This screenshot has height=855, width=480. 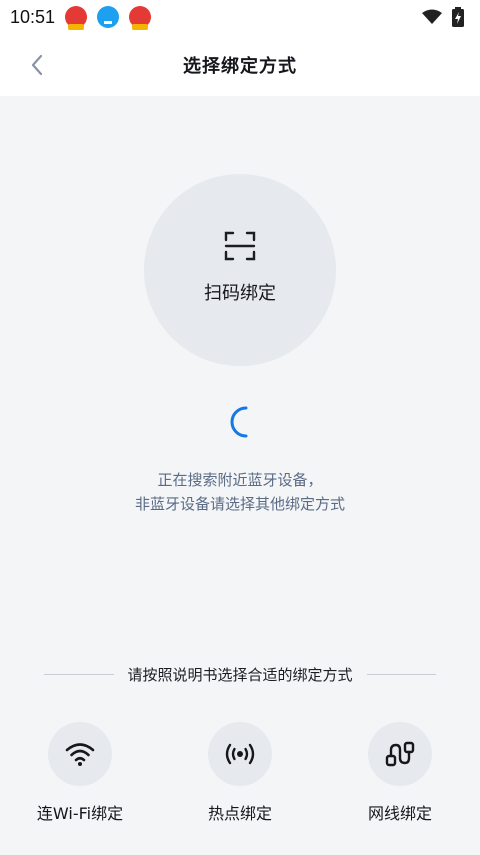 What do you see at coordinates (458, 17) in the screenshot?
I see `battery-icon` at bounding box center [458, 17].